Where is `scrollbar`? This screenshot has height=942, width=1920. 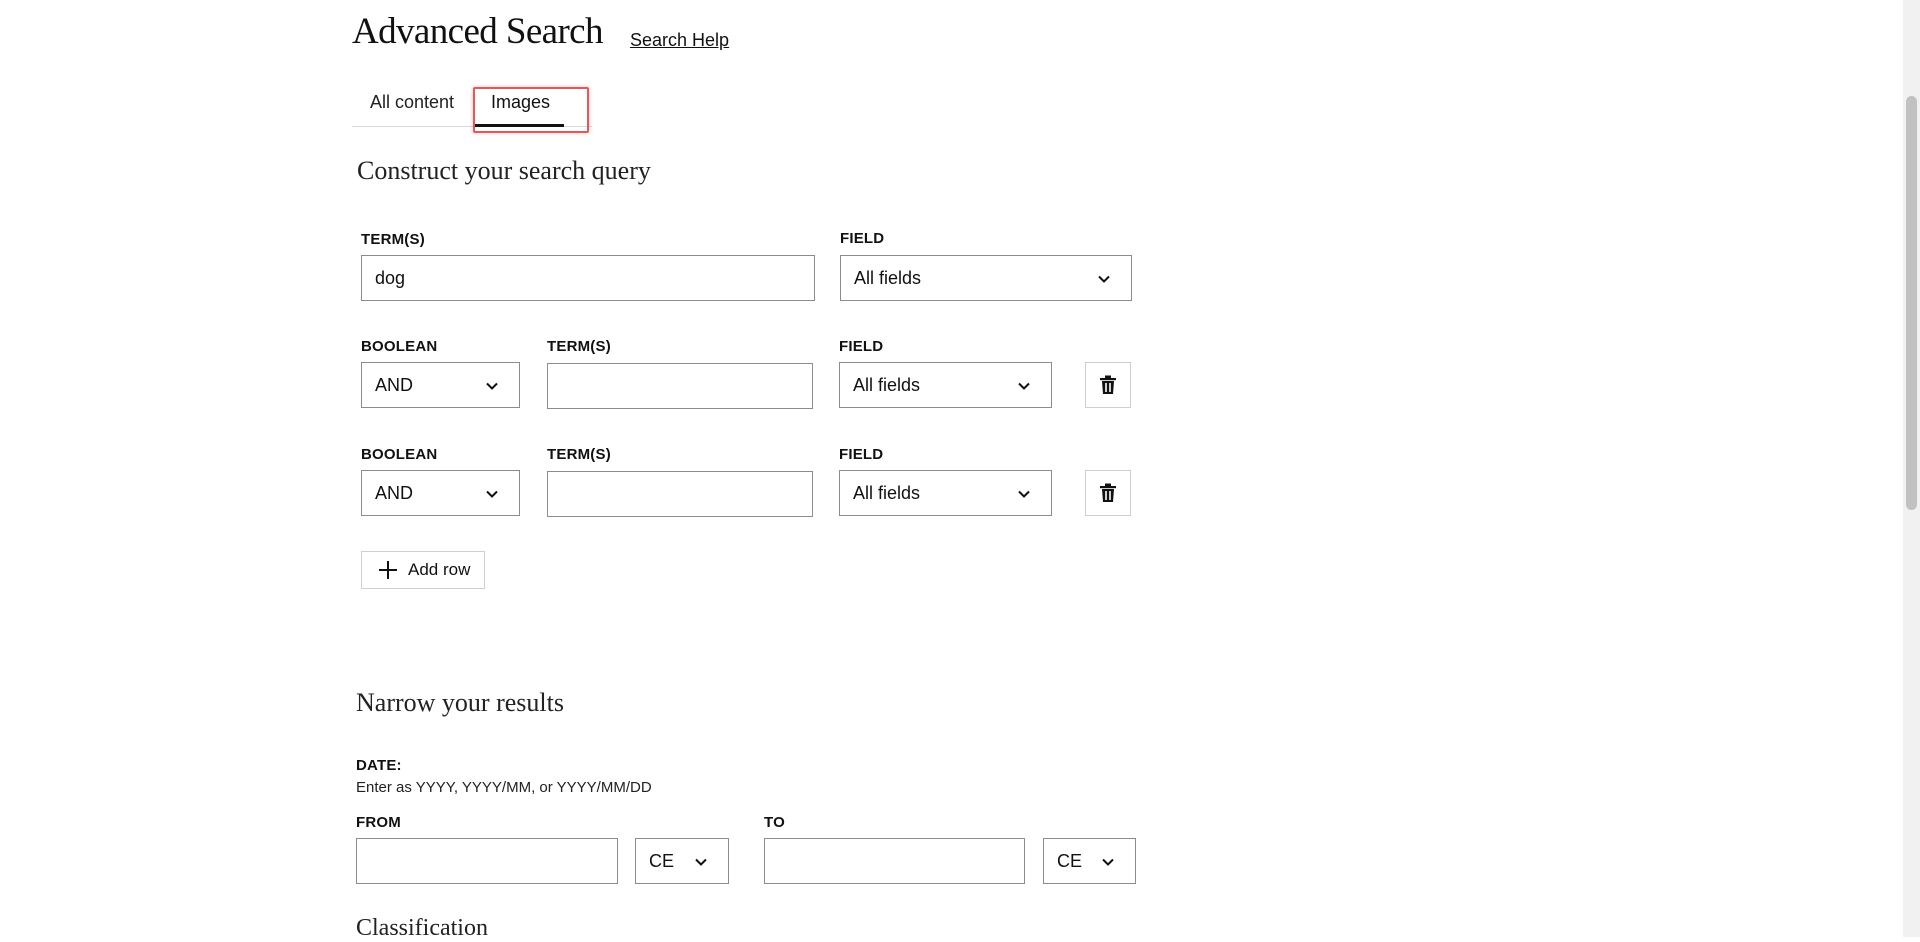 scrollbar is located at coordinates (1911, 468).